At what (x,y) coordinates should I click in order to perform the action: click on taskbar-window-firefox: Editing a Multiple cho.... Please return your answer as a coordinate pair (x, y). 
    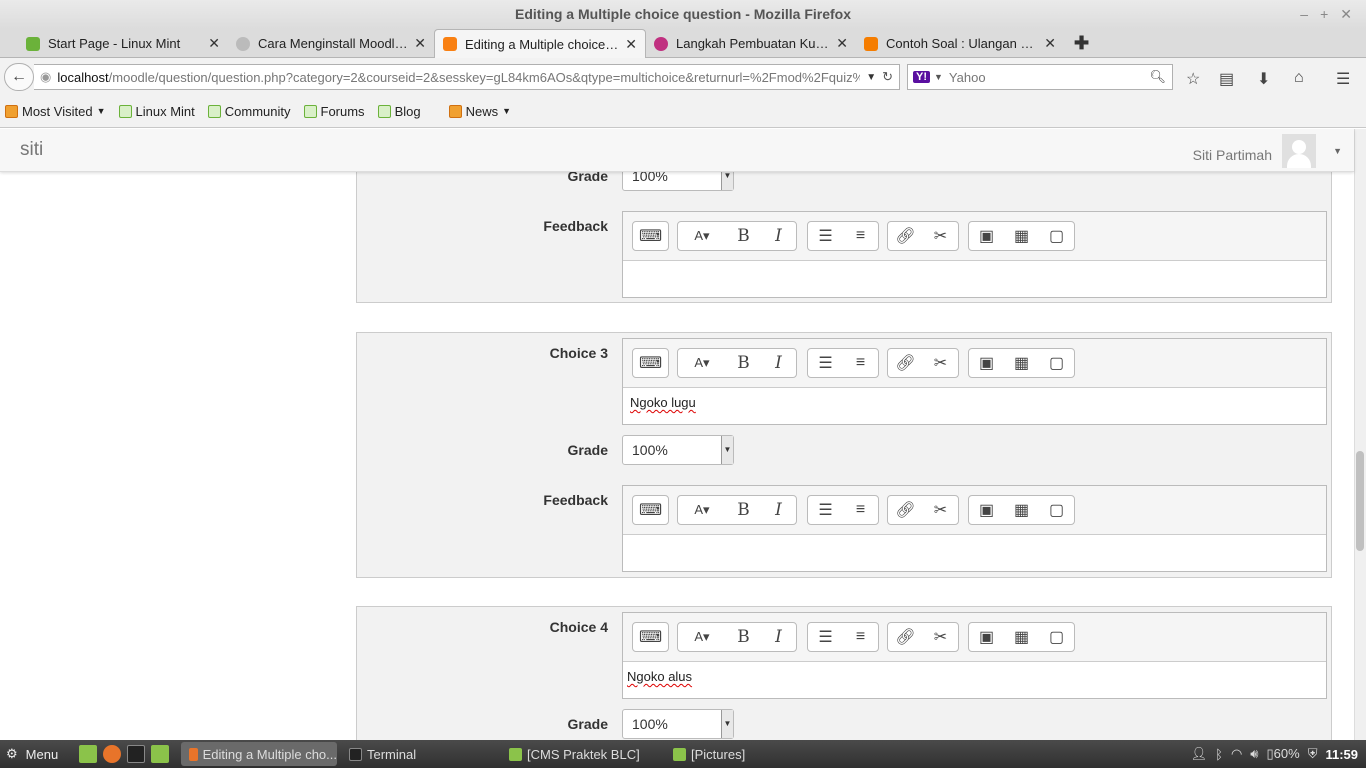
    Looking at the image, I should click on (259, 754).